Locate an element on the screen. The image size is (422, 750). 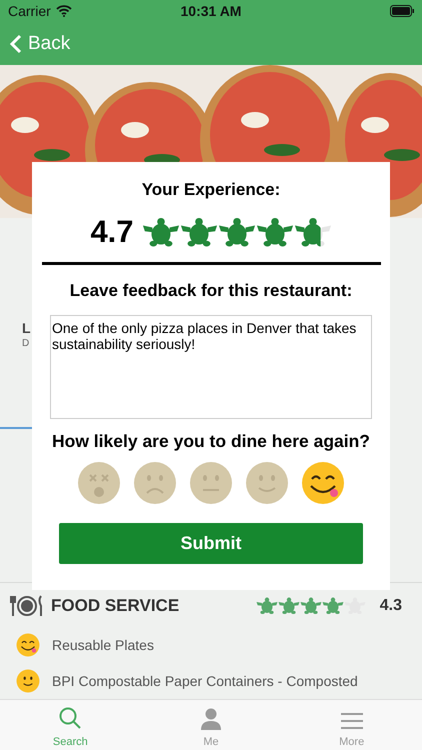
submit-button: Submit is located at coordinates (211, 543).